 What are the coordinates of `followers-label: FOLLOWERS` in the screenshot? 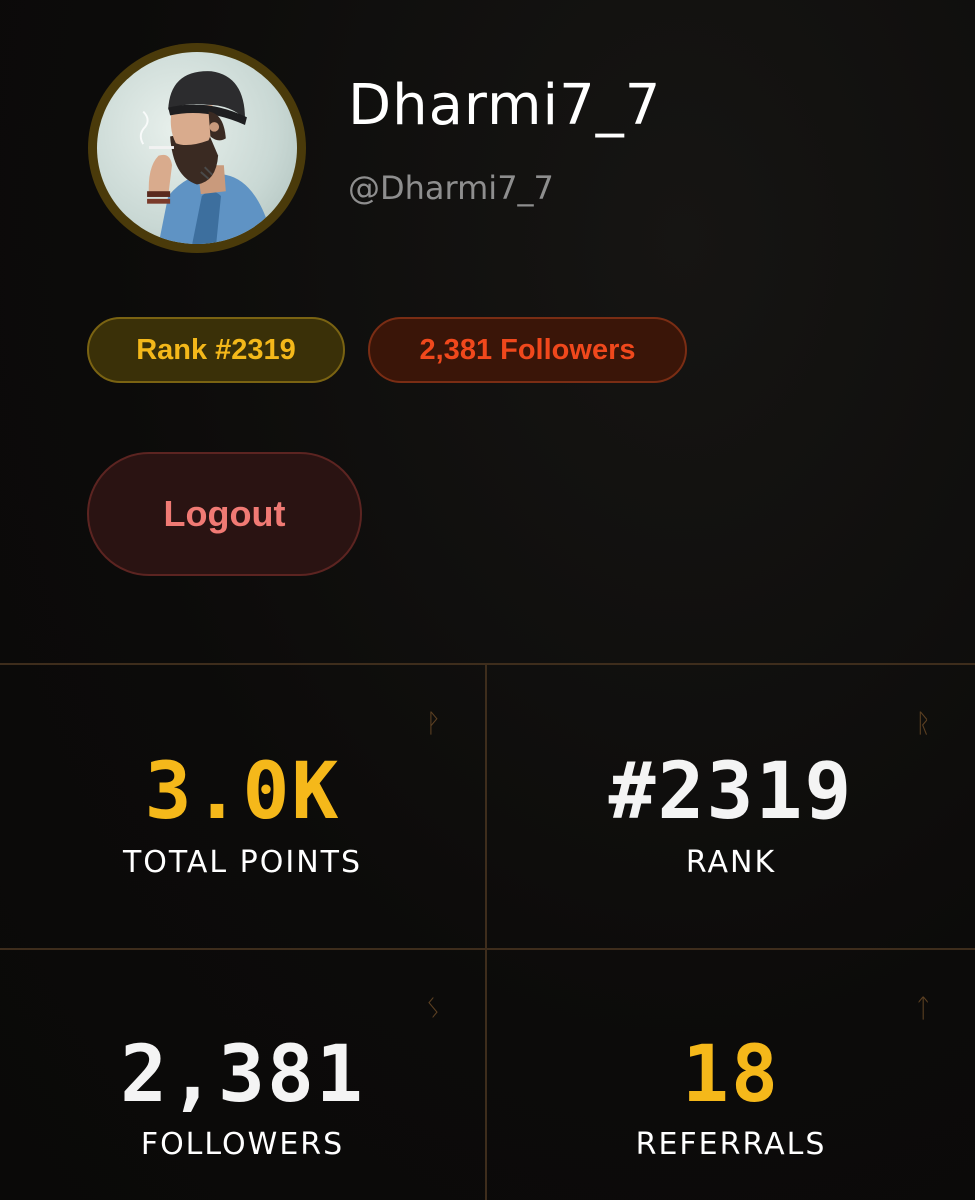 It's located at (242, 1144).